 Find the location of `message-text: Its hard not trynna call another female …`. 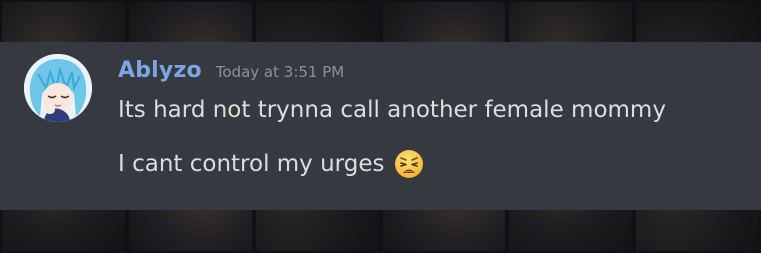

message-text: Its hard not trynna call another female … is located at coordinates (392, 110).